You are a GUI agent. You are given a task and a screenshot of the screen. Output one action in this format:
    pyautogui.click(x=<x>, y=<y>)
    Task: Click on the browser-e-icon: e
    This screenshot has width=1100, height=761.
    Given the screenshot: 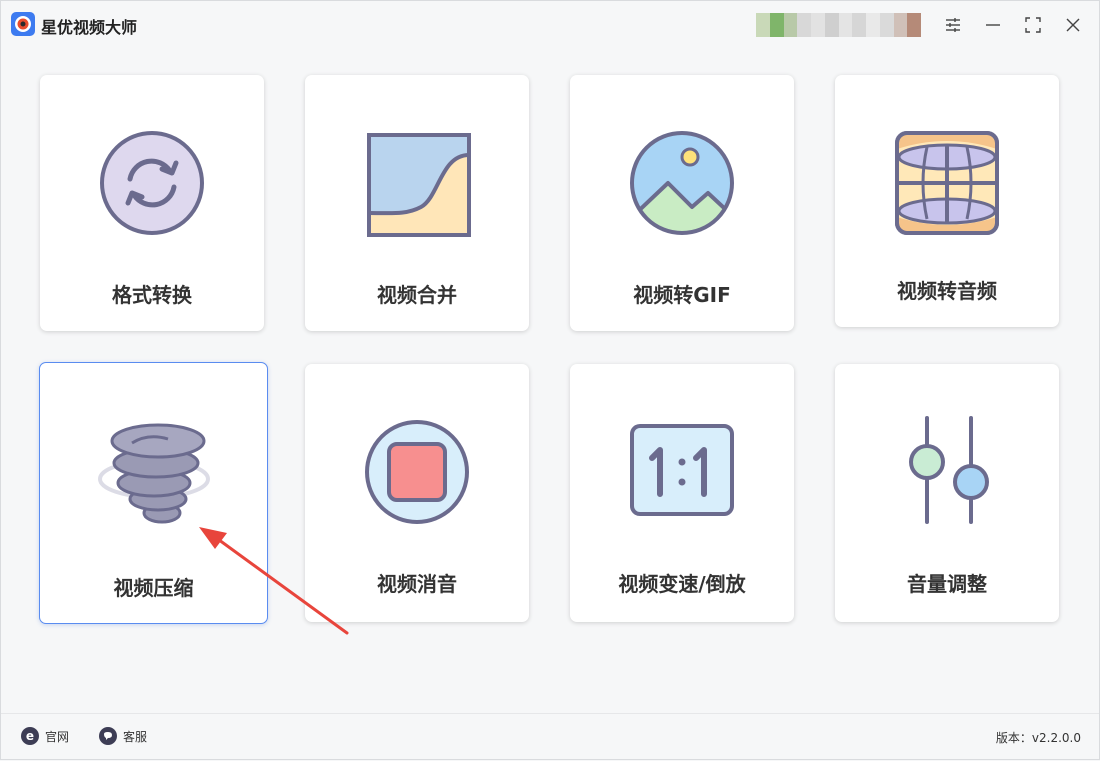 What is the action you would take?
    pyautogui.click(x=30, y=736)
    